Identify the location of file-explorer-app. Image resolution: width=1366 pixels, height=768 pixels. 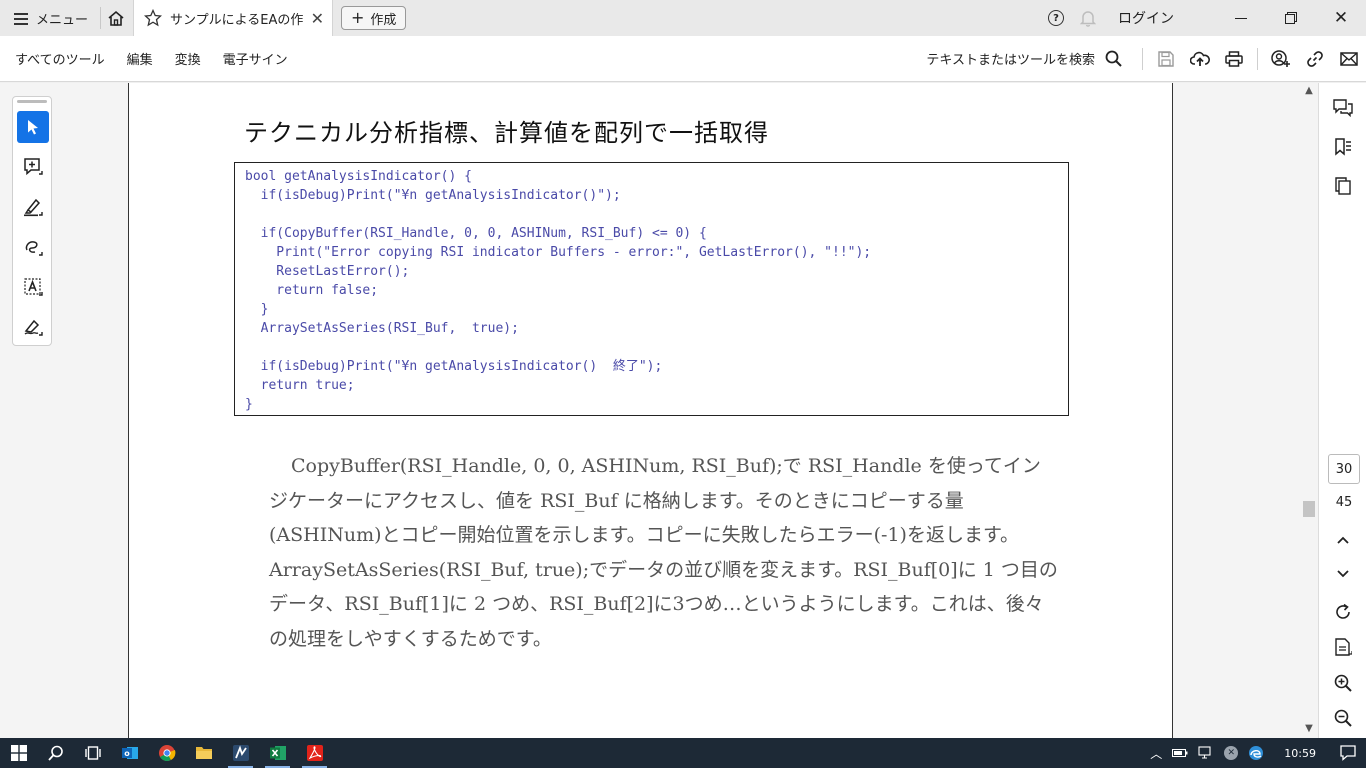
(203, 753).